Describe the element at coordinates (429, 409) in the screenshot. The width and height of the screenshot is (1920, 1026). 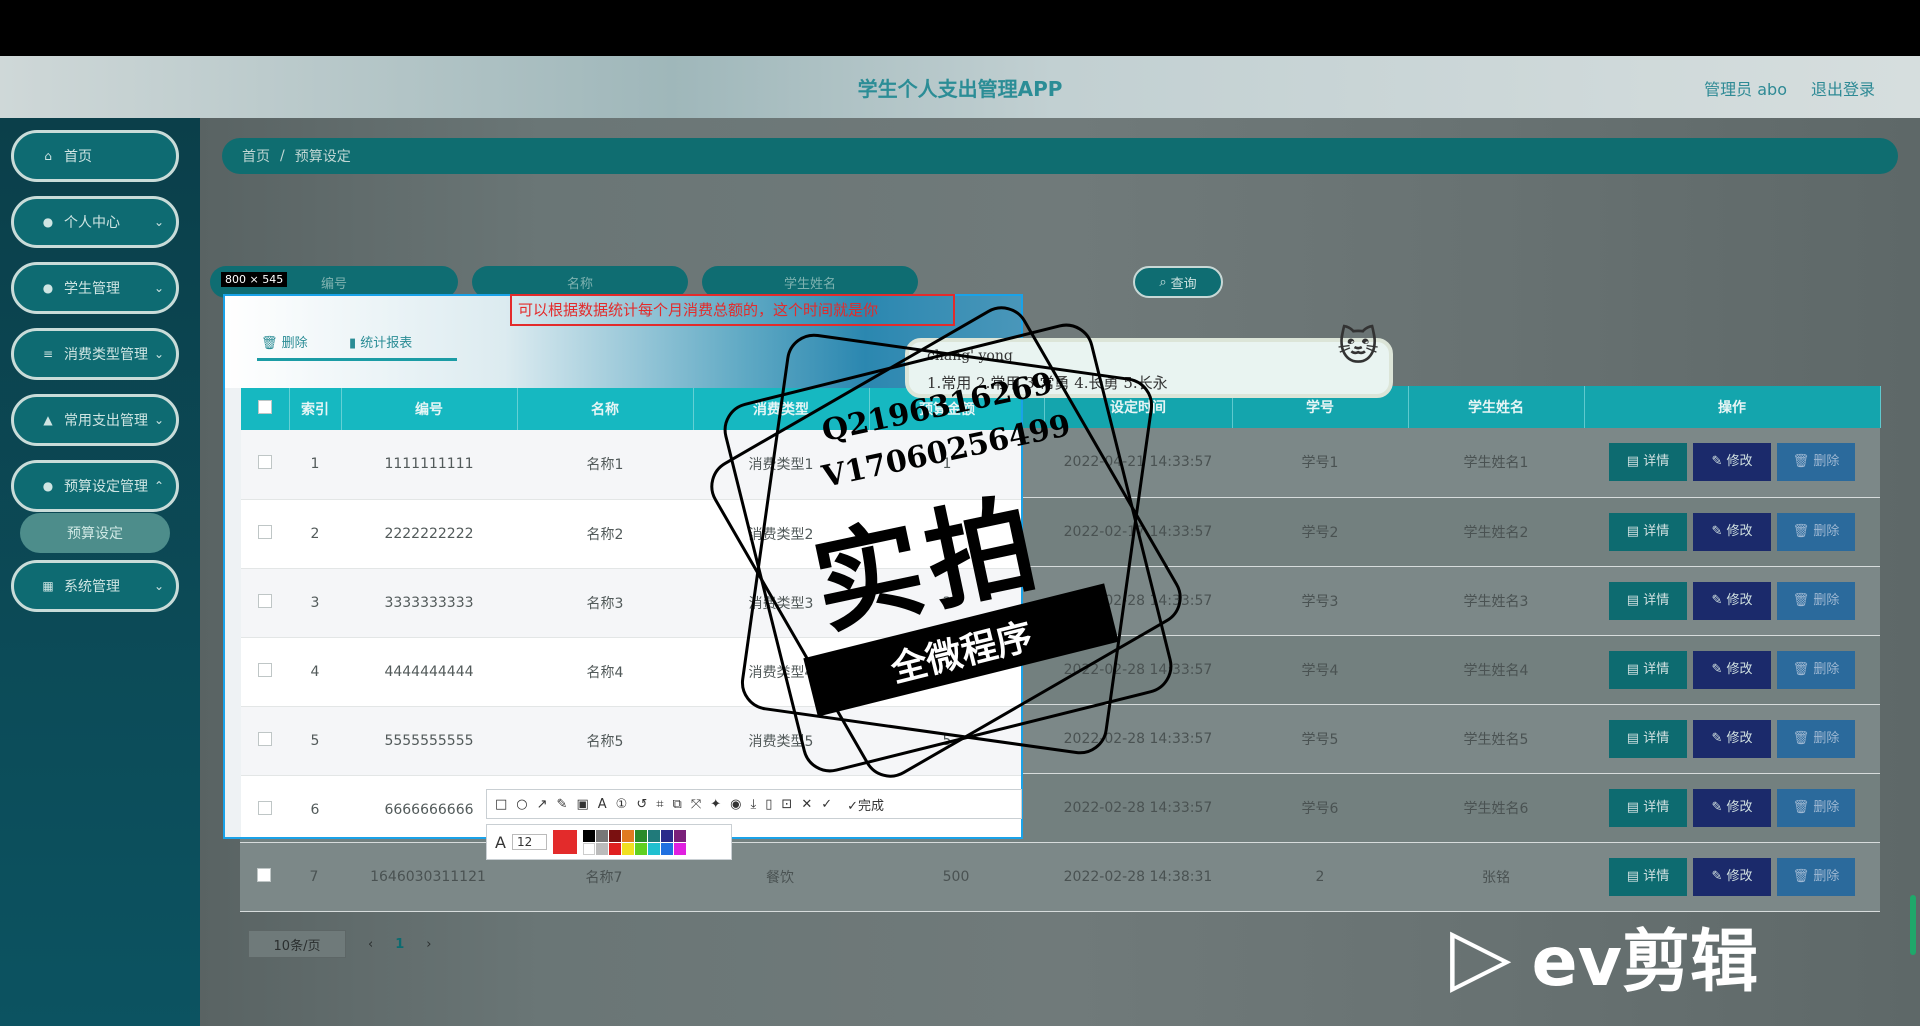
I see `column-header: 编号` at that location.